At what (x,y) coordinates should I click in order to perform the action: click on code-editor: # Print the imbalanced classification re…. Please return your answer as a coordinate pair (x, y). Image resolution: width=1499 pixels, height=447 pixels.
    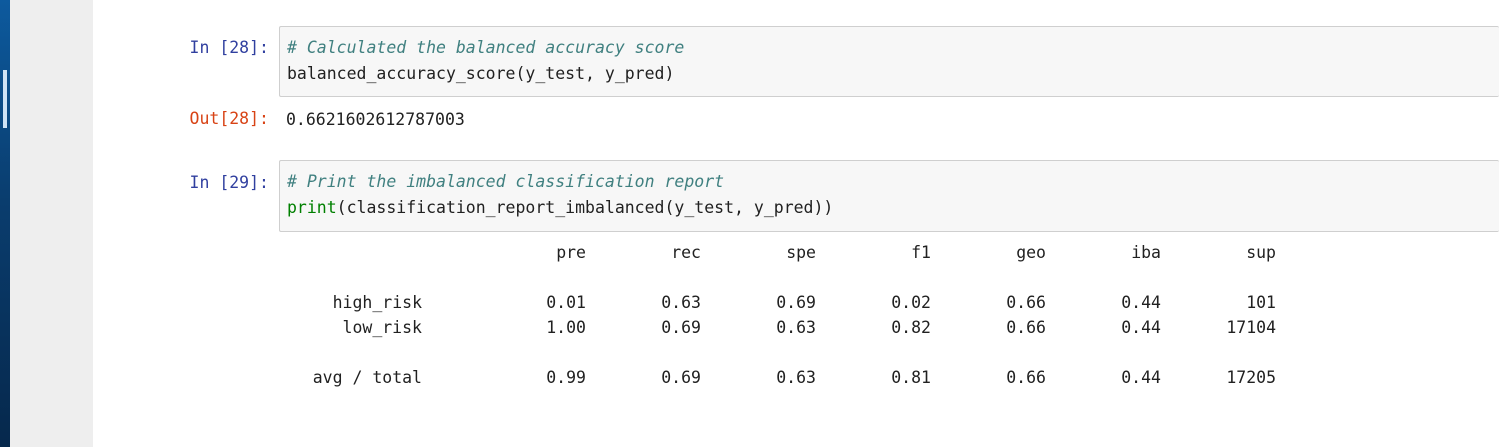
    Looking at the image, I should click on (889, 196).